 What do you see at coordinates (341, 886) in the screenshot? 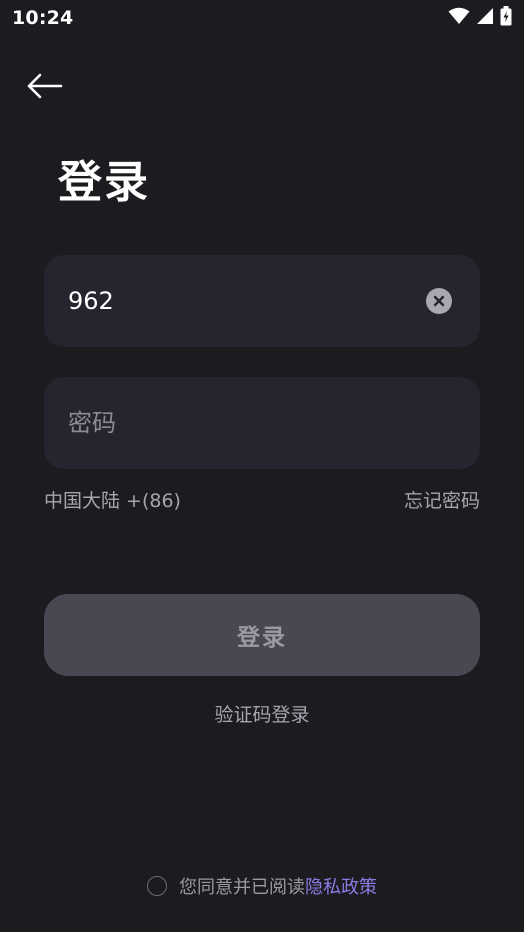
I see `privacy-policy-link: 隐私政策` at bounding box center [341, 886].